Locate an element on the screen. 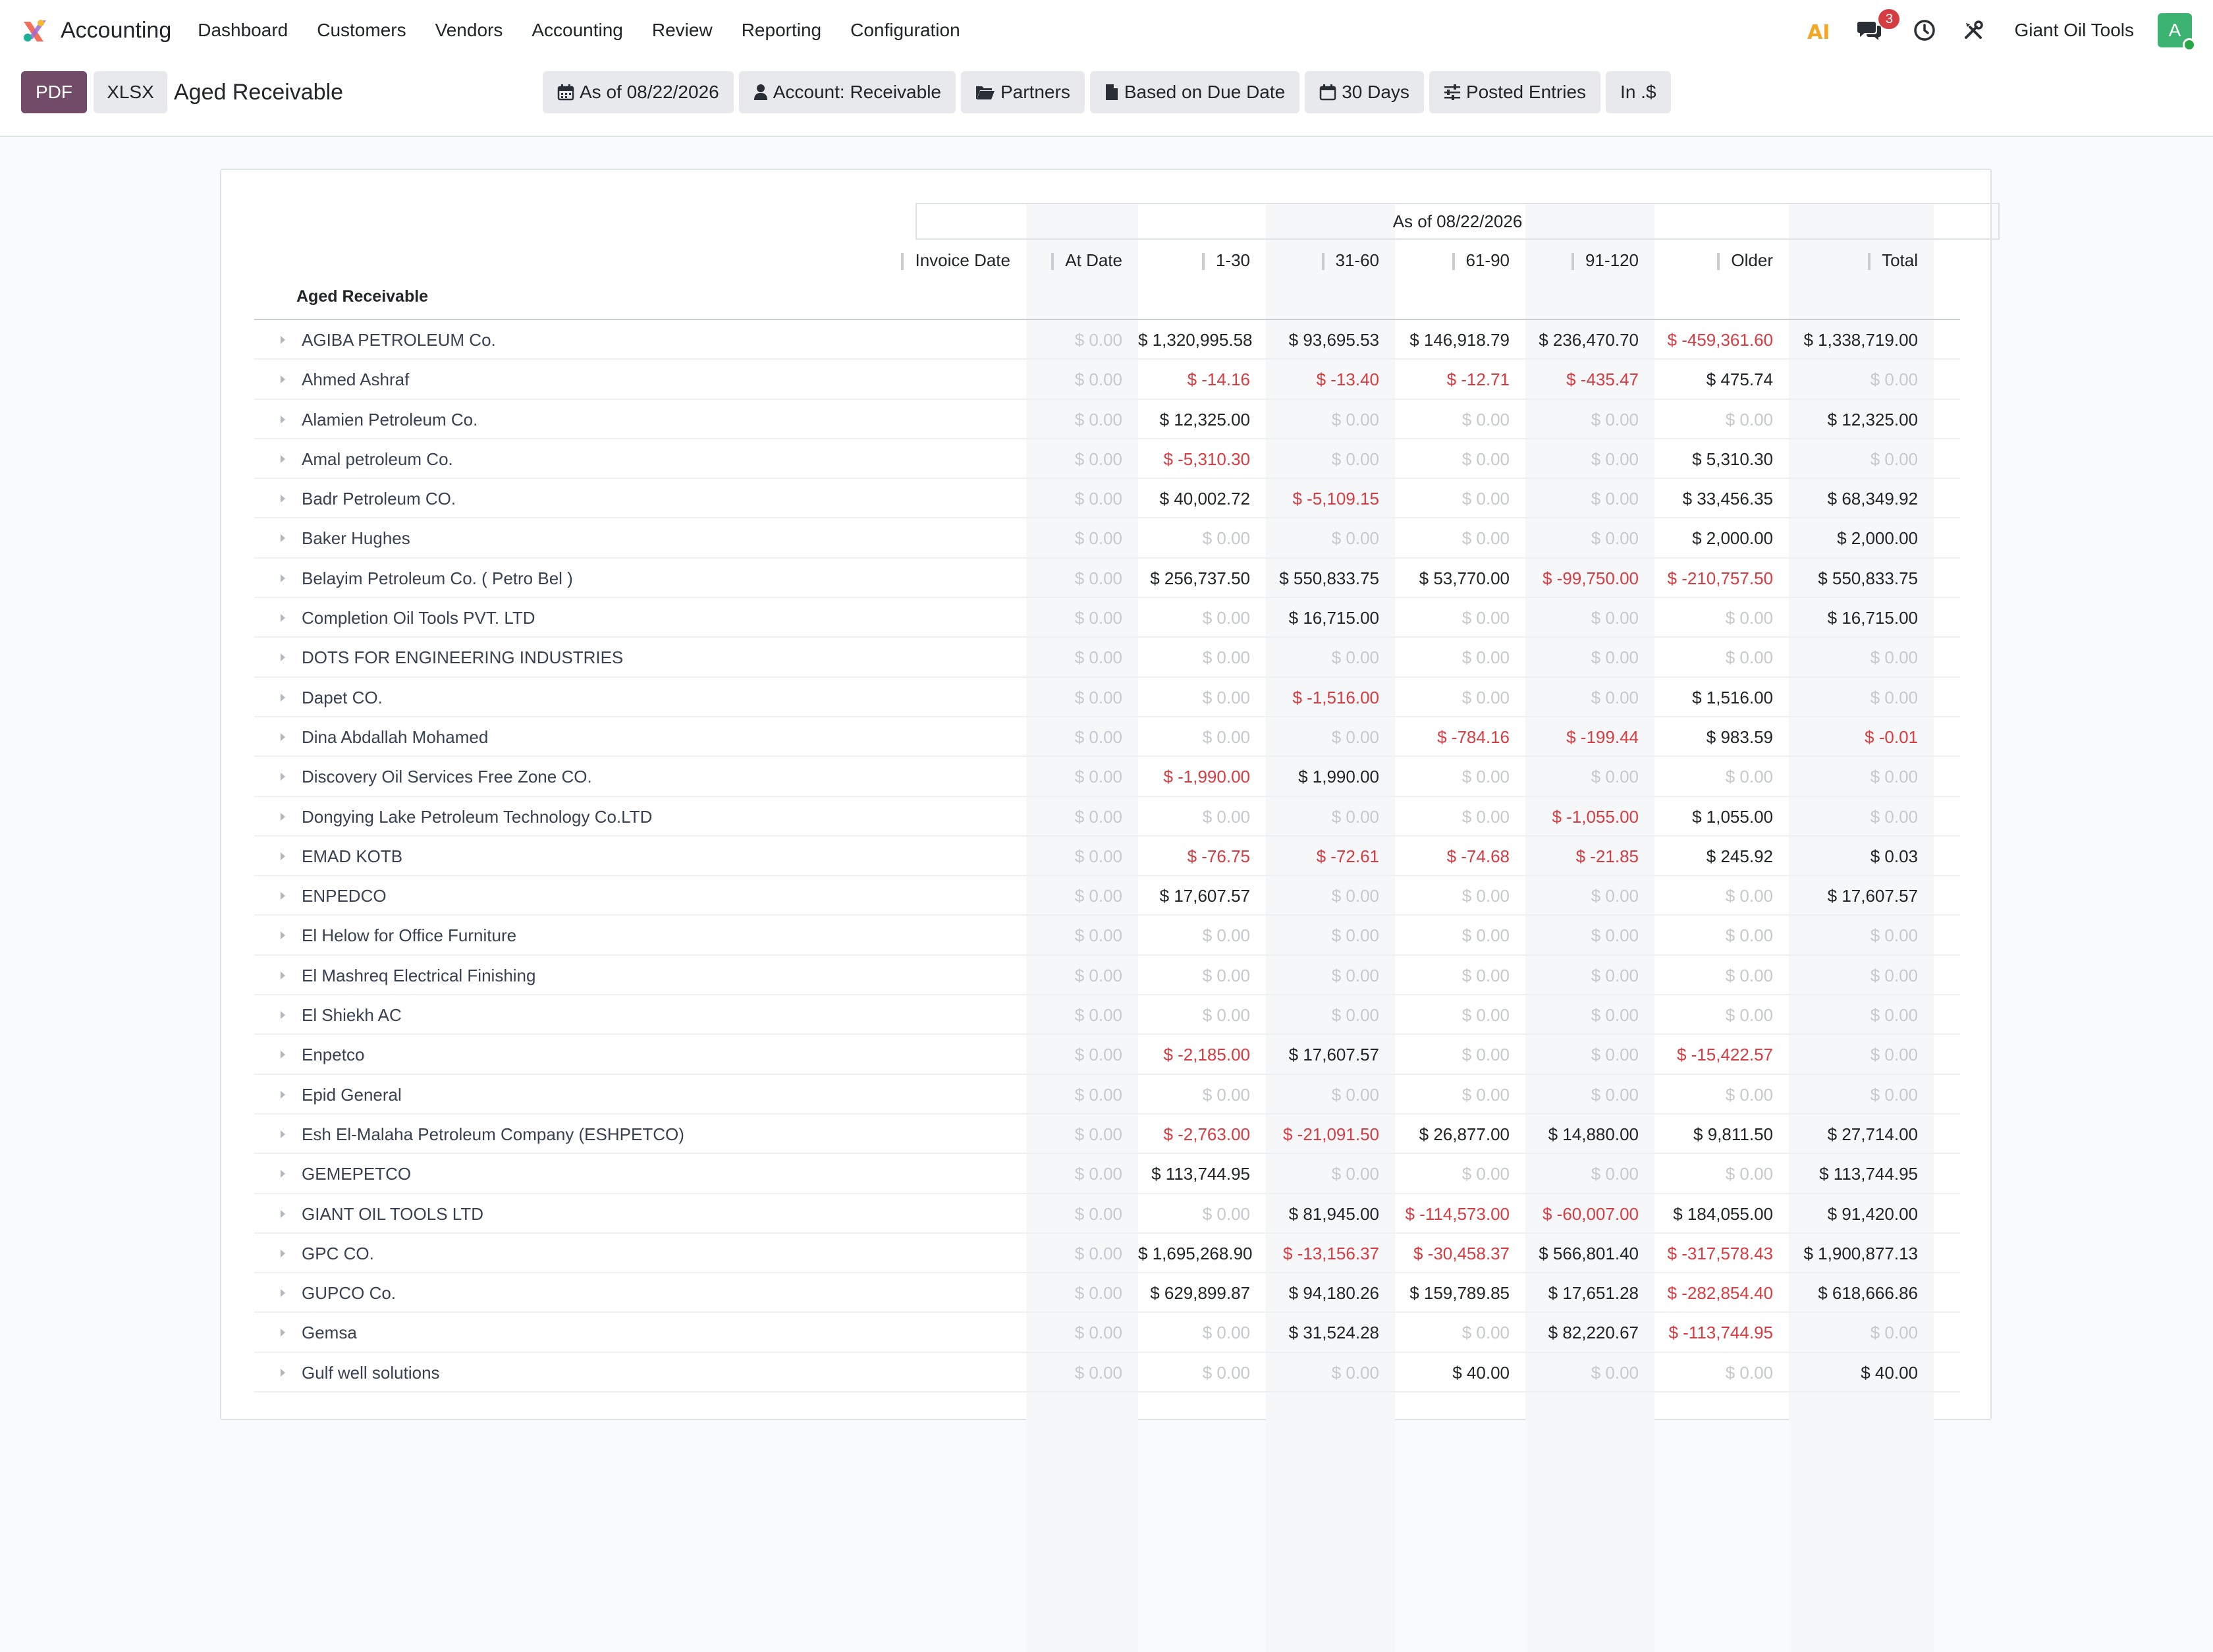  partner-name: Baker Hughes is located at coordinates (356, 538).